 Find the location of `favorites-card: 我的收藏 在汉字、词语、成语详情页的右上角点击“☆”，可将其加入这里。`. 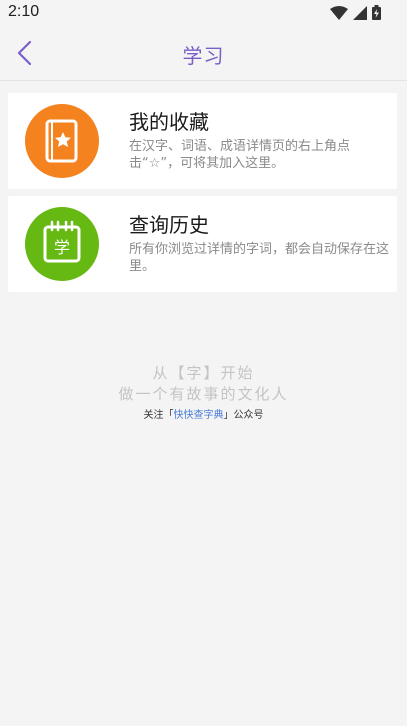

favorites-card: 我的收藏 在汉字、词语、成语详情页的右上角点击“☆”，可将其加入这里。 is located at coordinates (202, 141).